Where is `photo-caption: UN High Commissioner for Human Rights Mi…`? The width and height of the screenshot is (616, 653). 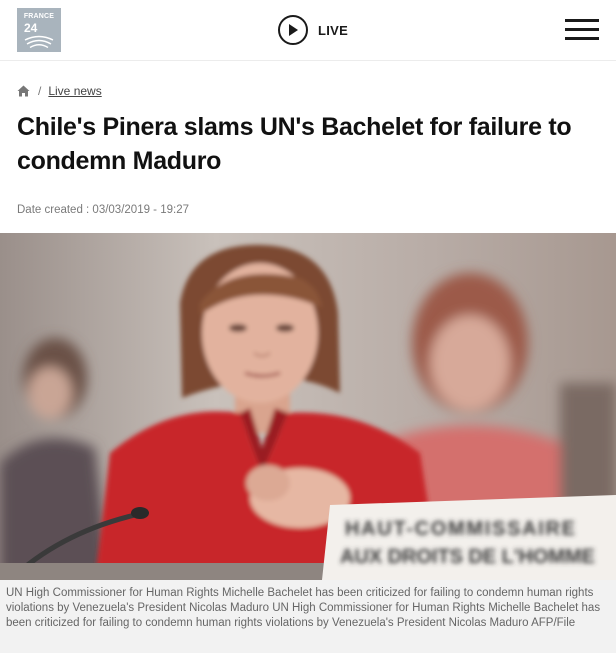
photo-caption: UN High Commissioner for Human Rights Mi… is located at coordinates (308, 616).